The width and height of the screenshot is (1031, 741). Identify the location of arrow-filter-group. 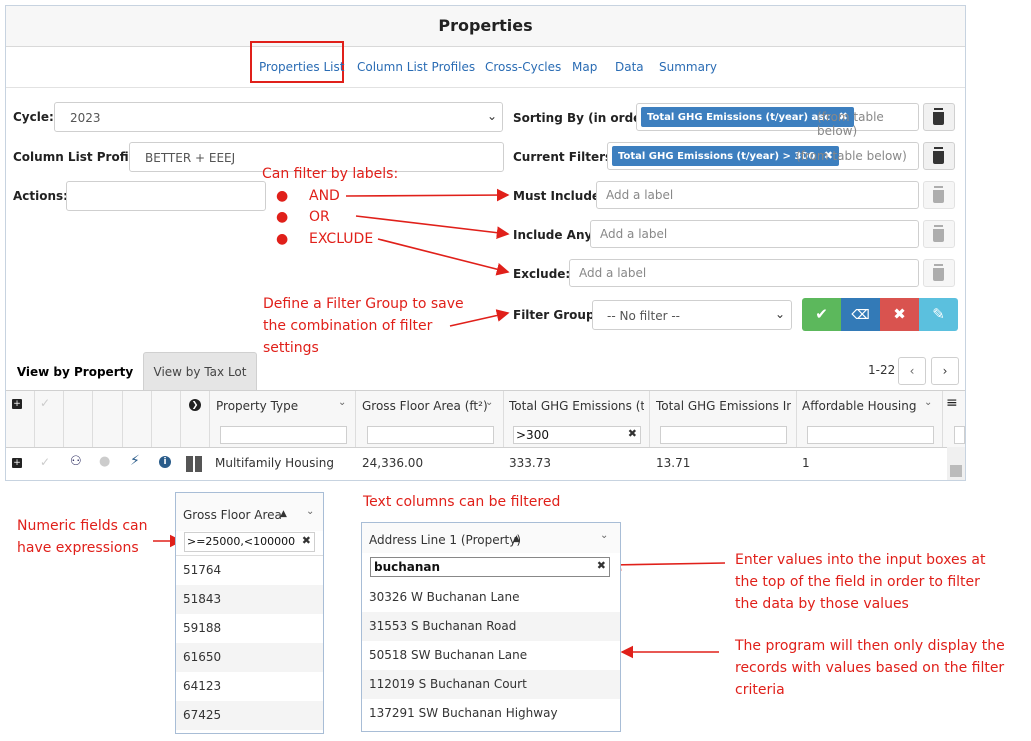
(479, 318).